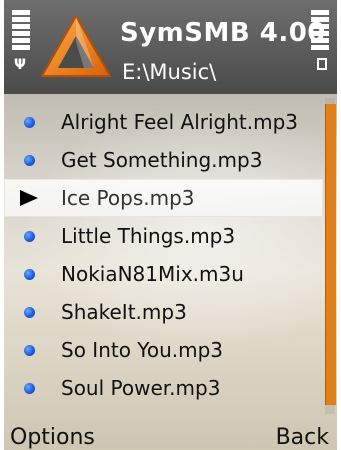  I want to click on file-list-item: NokiaN81Mix.m3u, so click(170, 274).